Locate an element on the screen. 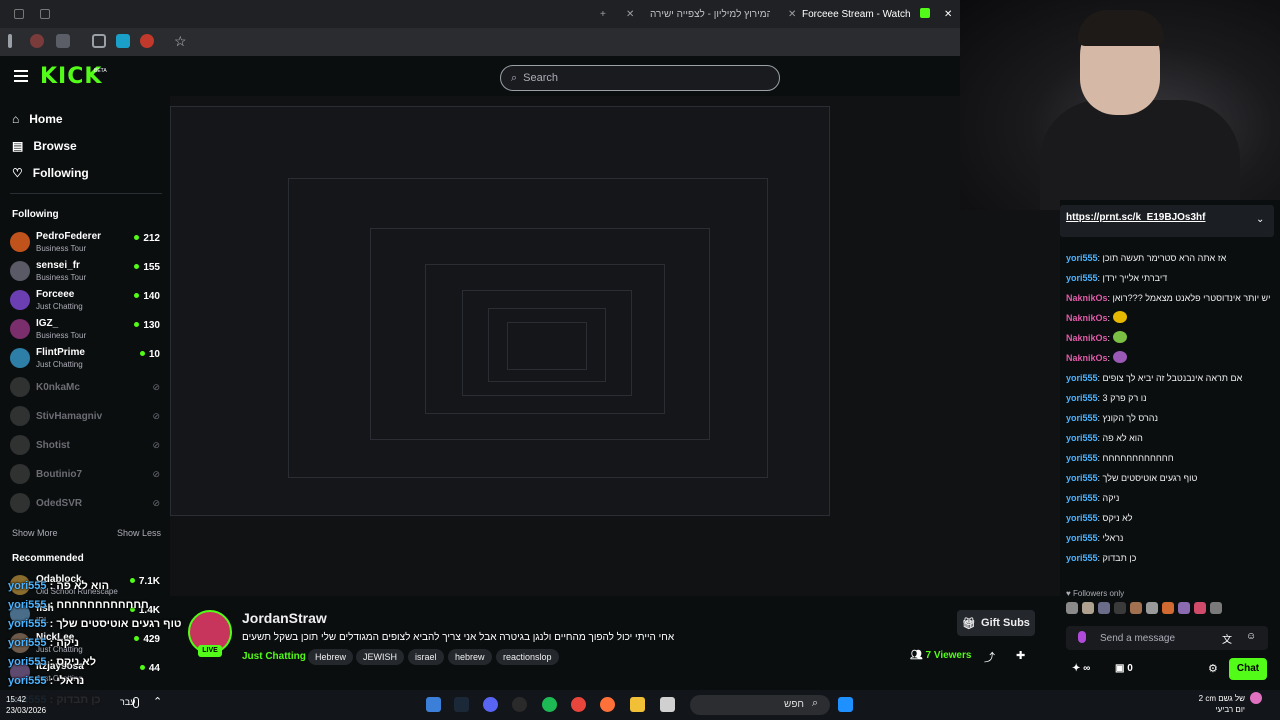 This screenshot has width=1280, height=720. firefox-icon is located at coordinates (607, 704).